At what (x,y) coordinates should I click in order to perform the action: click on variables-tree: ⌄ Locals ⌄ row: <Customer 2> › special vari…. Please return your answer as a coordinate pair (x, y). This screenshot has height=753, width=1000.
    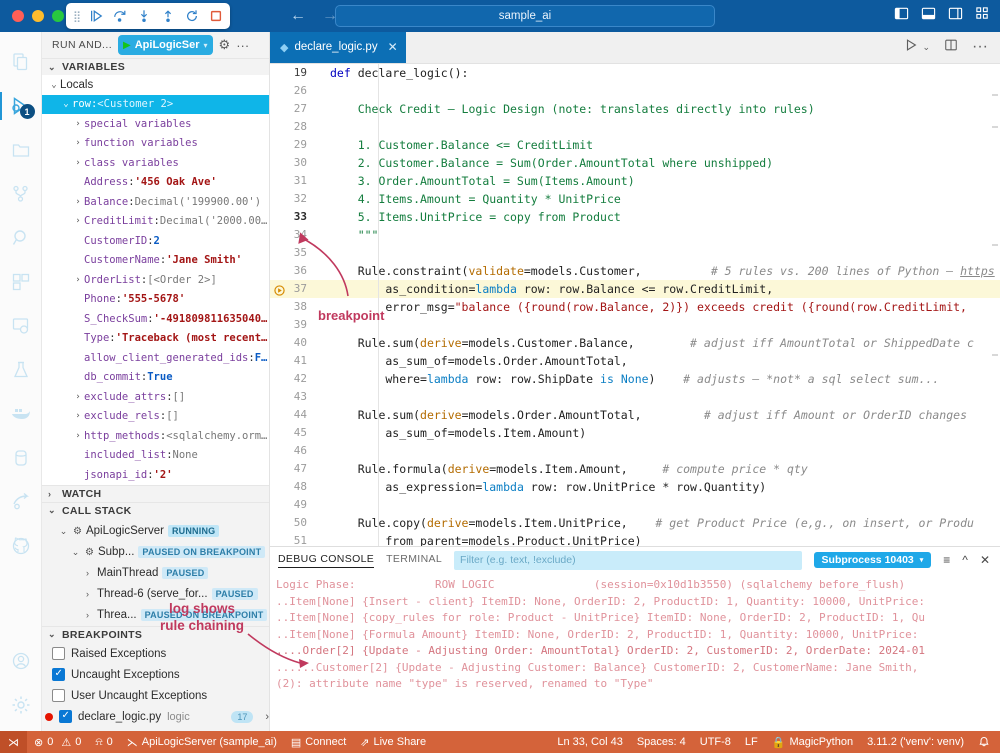
    Looking at the image, I should click on (155, 280).